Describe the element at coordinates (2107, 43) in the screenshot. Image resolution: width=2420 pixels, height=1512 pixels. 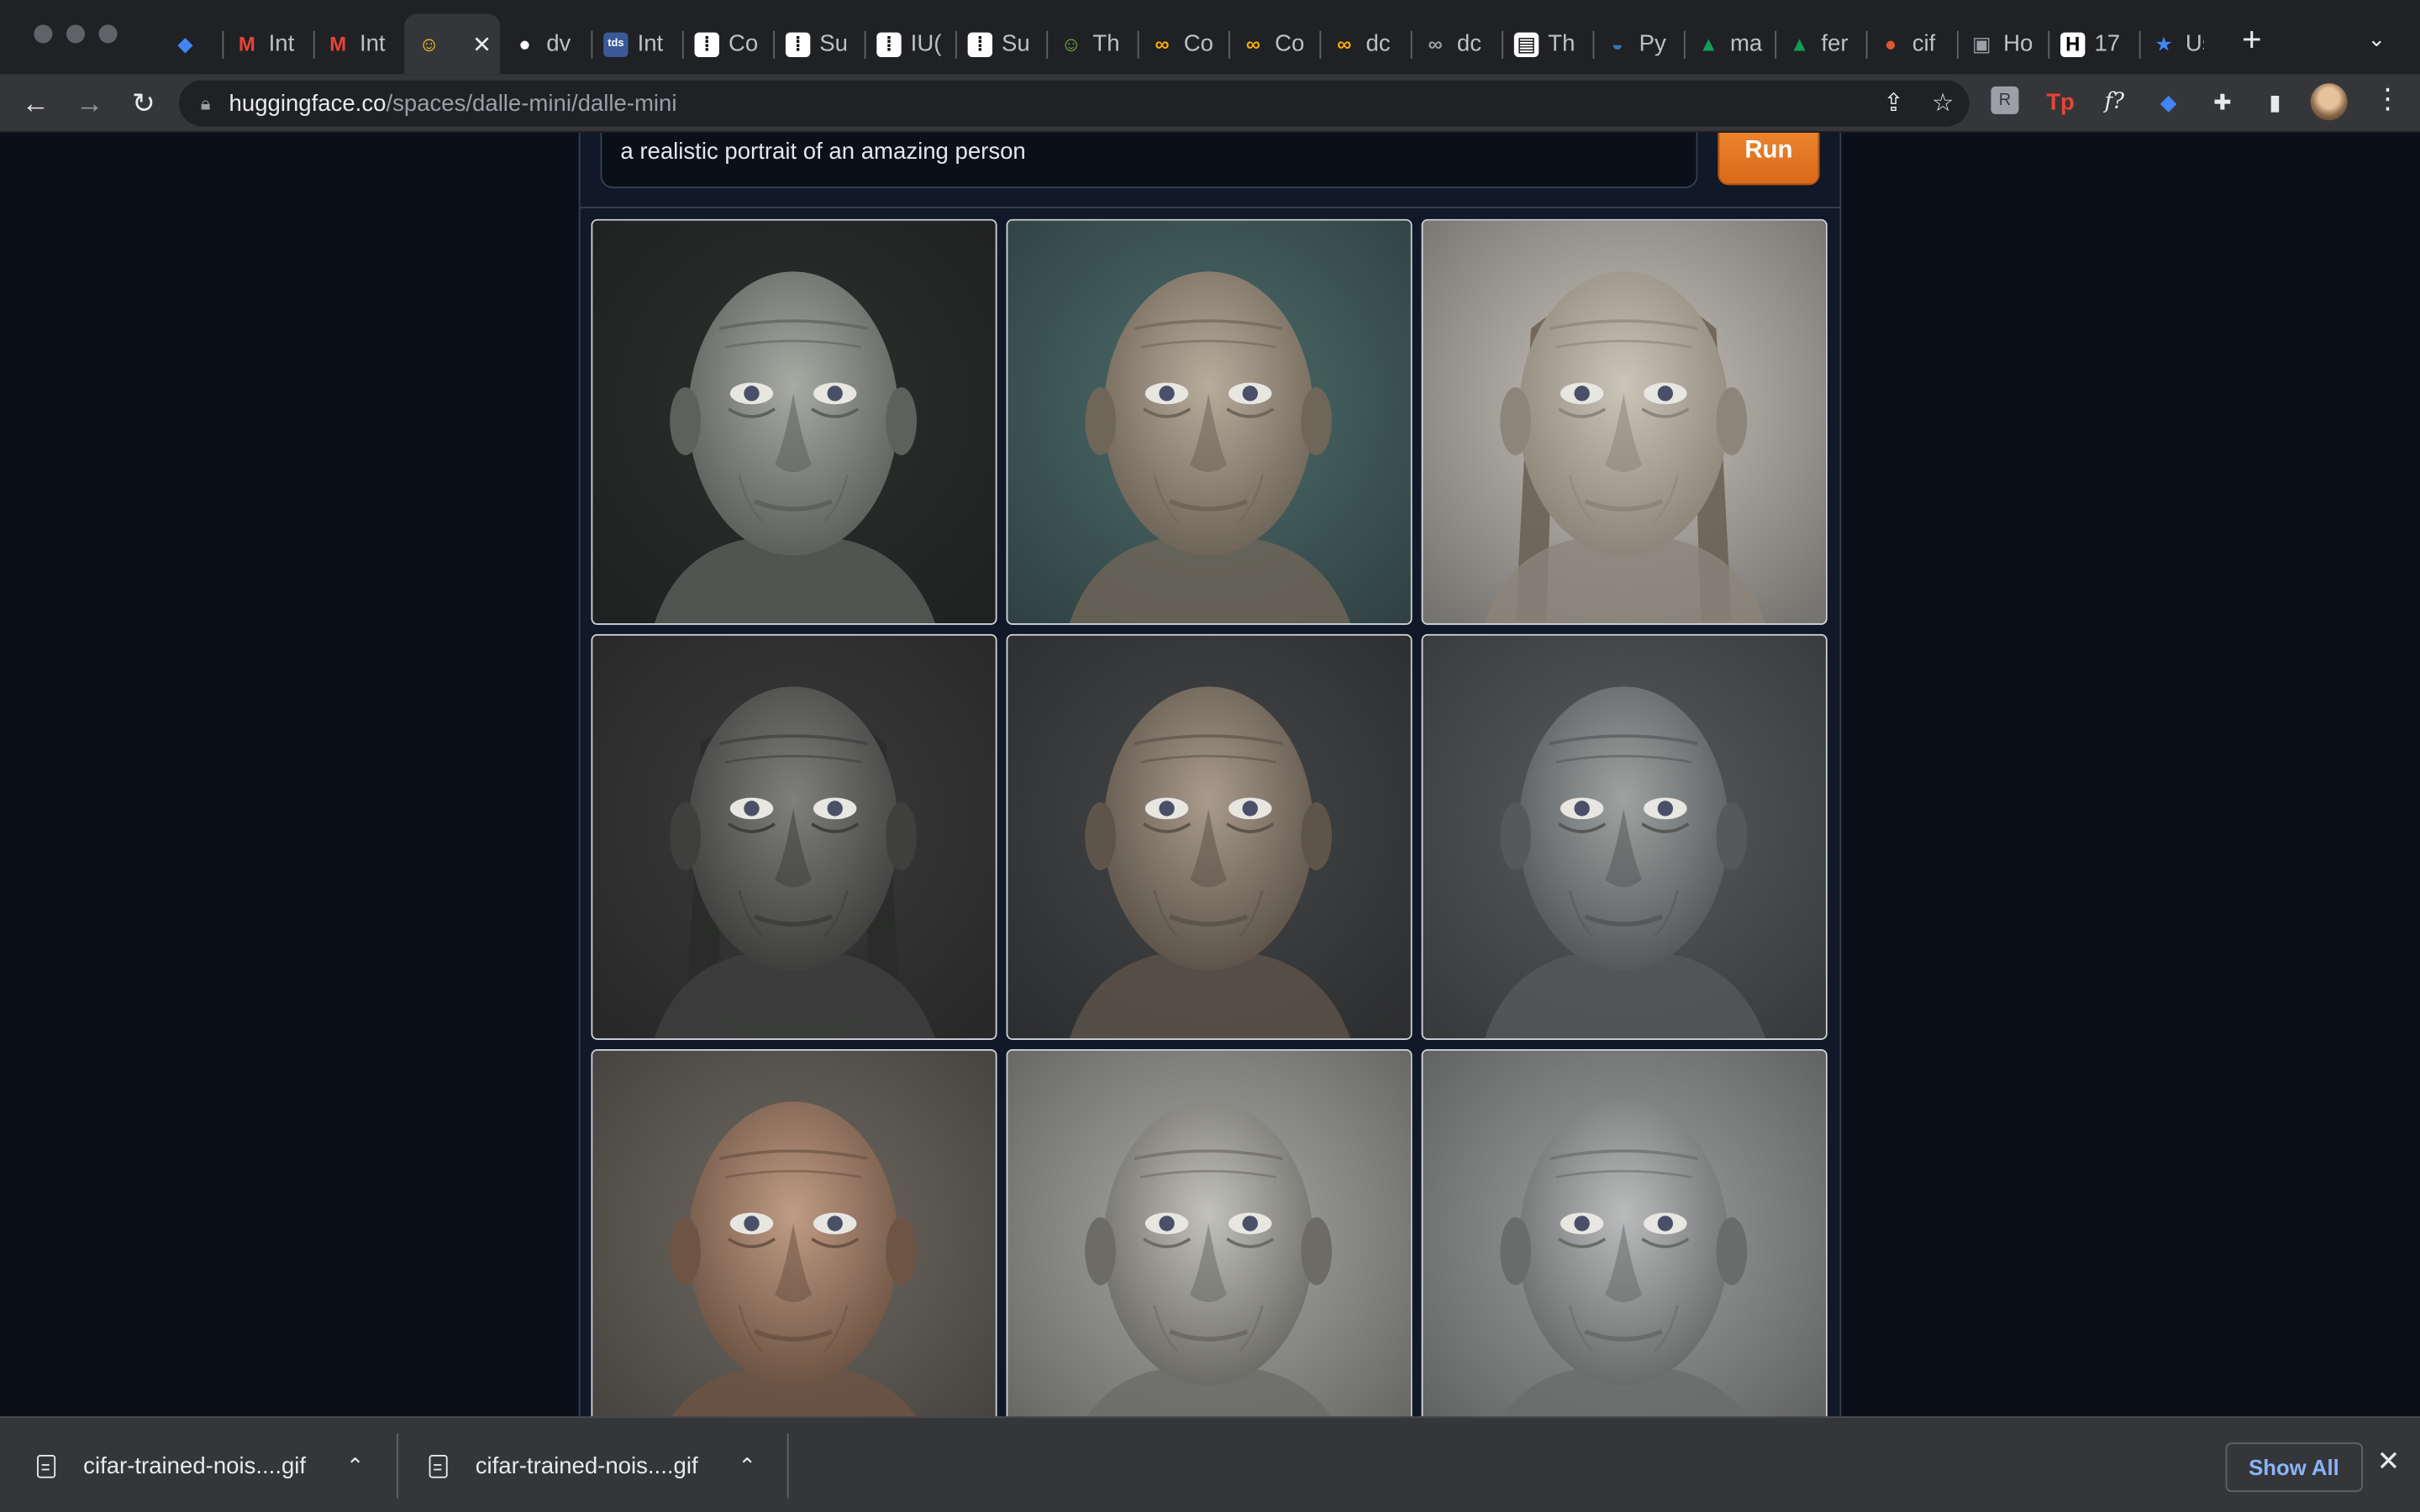
I see `tab-title: 17` at that location.